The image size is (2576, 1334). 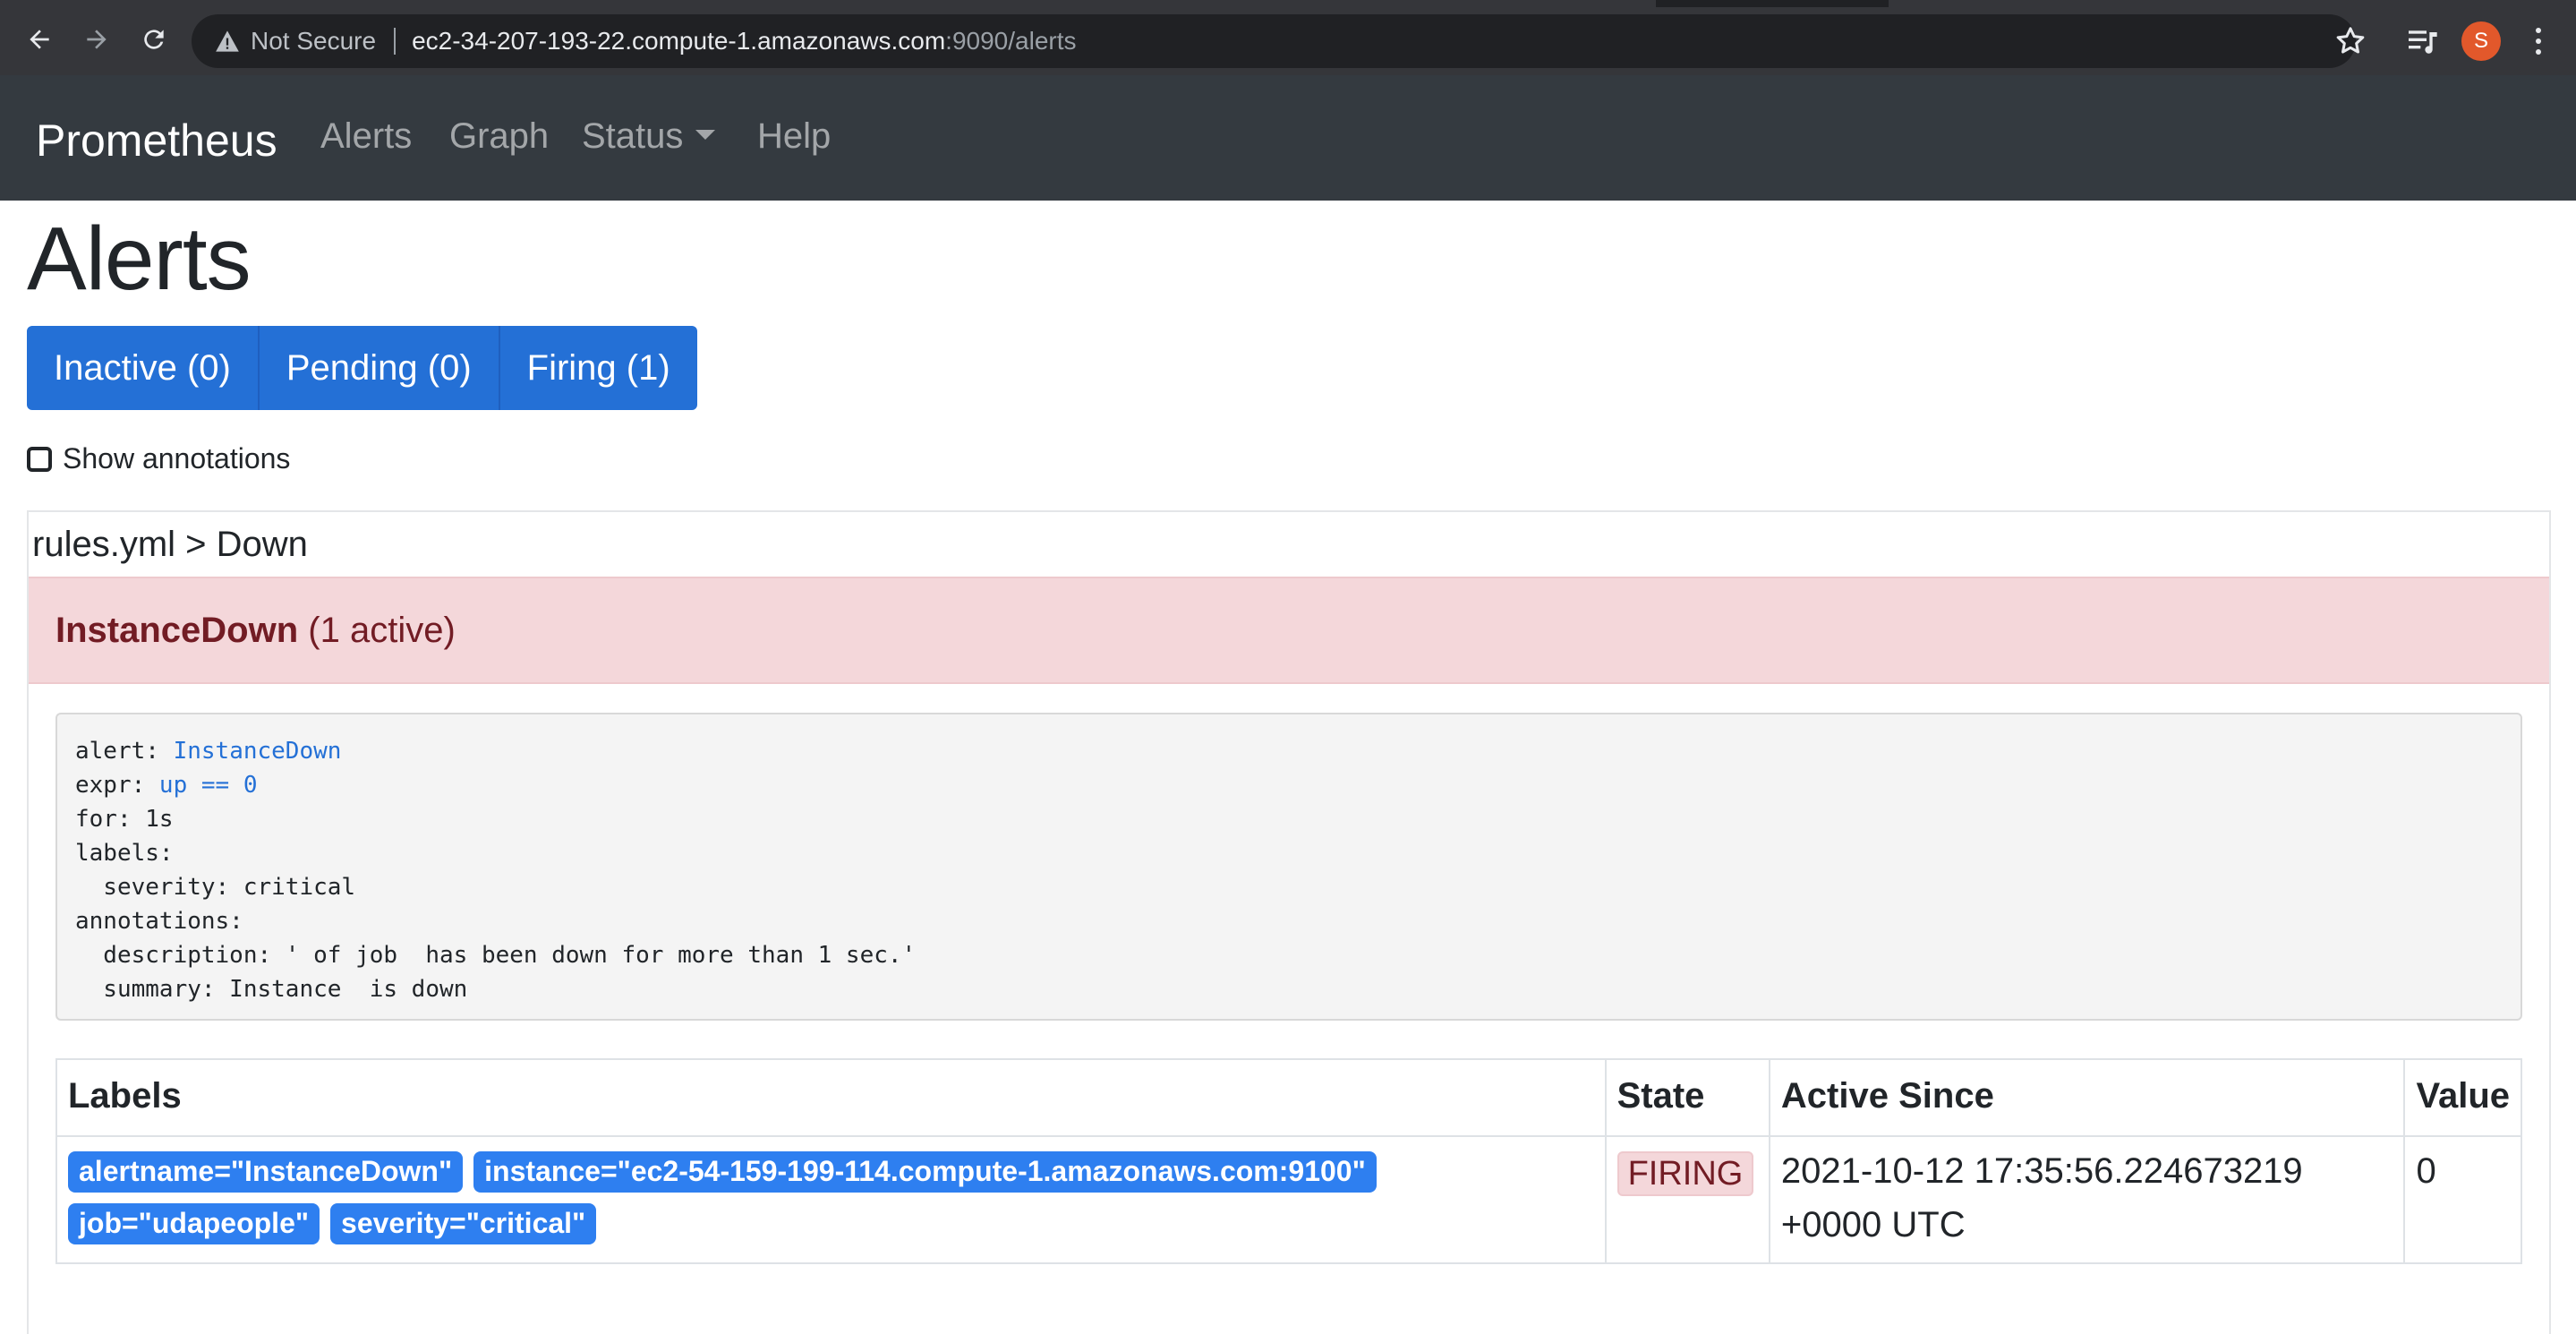 What do you see at coordinates (1687, 1097) in the screenshot?
I see `header-state: State` at bounding box center [1687, 1097].